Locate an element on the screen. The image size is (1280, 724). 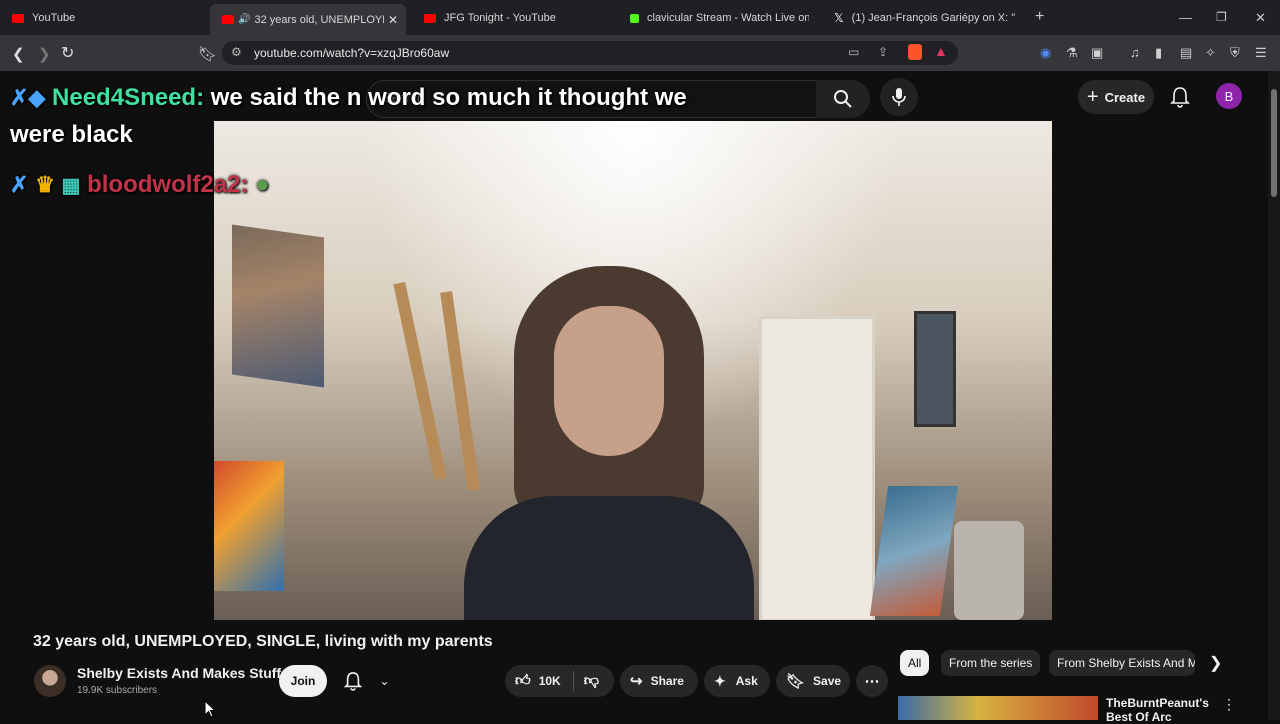
extension-2-icon: ▣ is located at coordinates (1097, 53).